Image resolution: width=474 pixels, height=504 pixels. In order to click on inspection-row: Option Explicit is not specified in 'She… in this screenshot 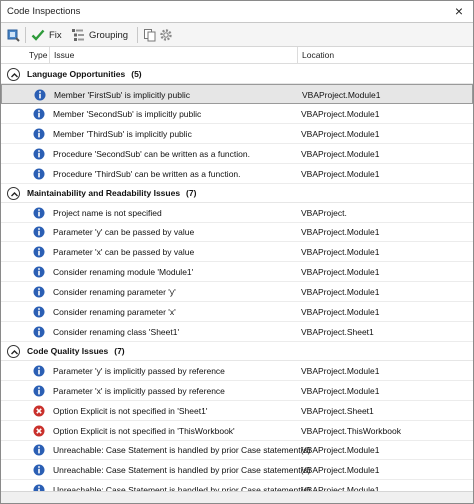, I will do `click(237, 411)`.